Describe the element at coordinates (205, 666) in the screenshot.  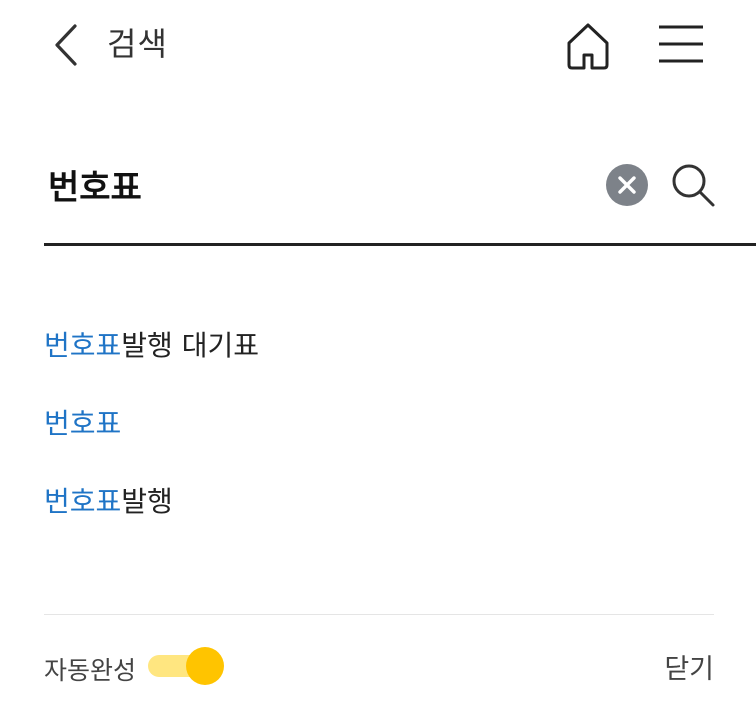
I see `toggle-knob` at that location.